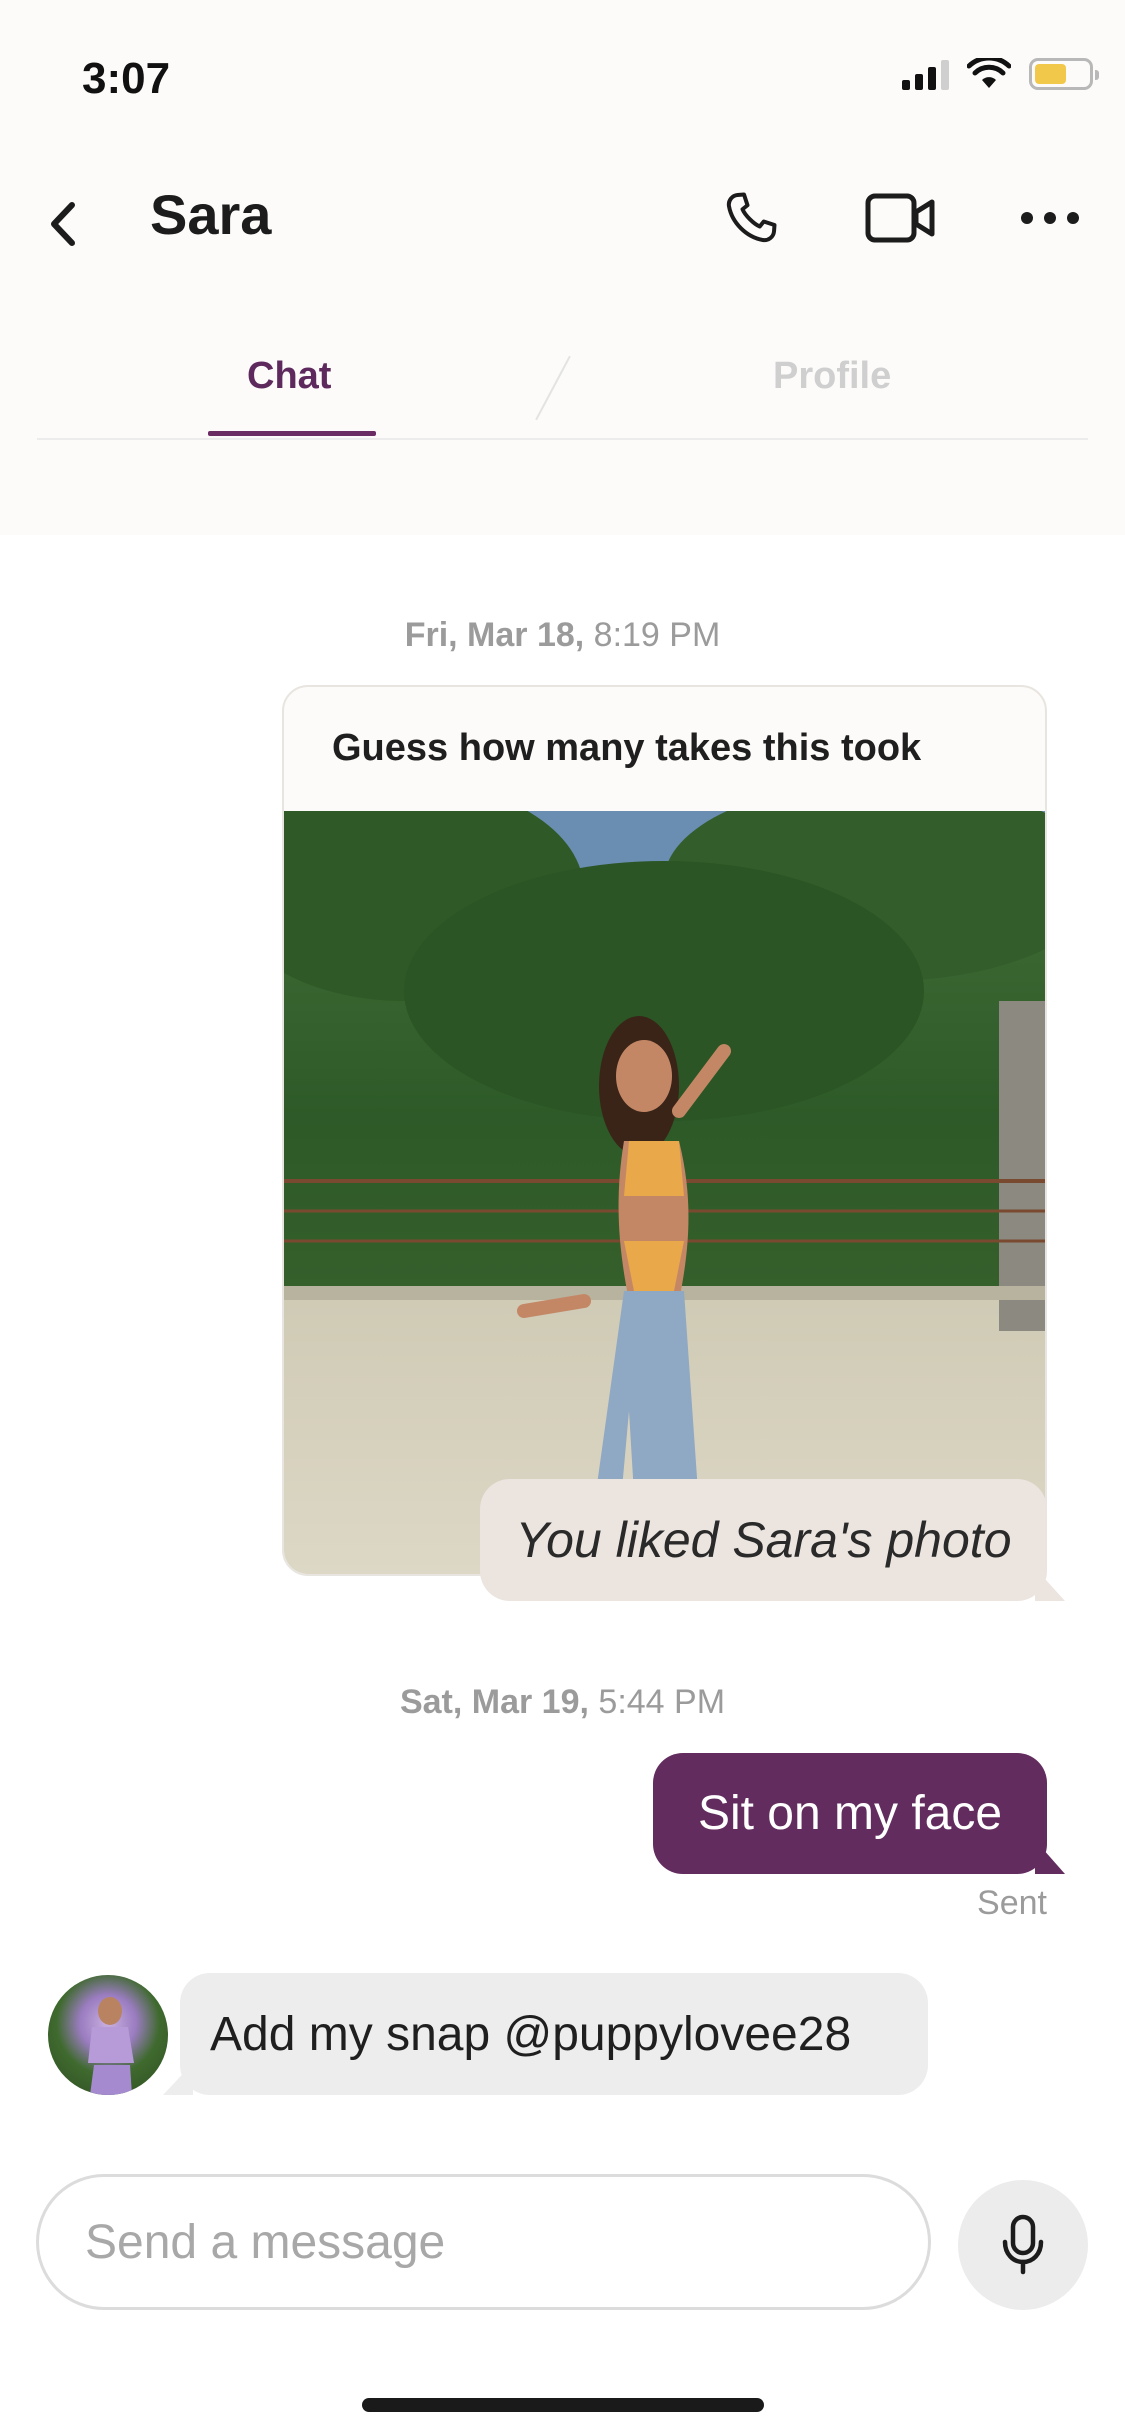  I want to click on sent-status: Sent, so click(1012, 1903).